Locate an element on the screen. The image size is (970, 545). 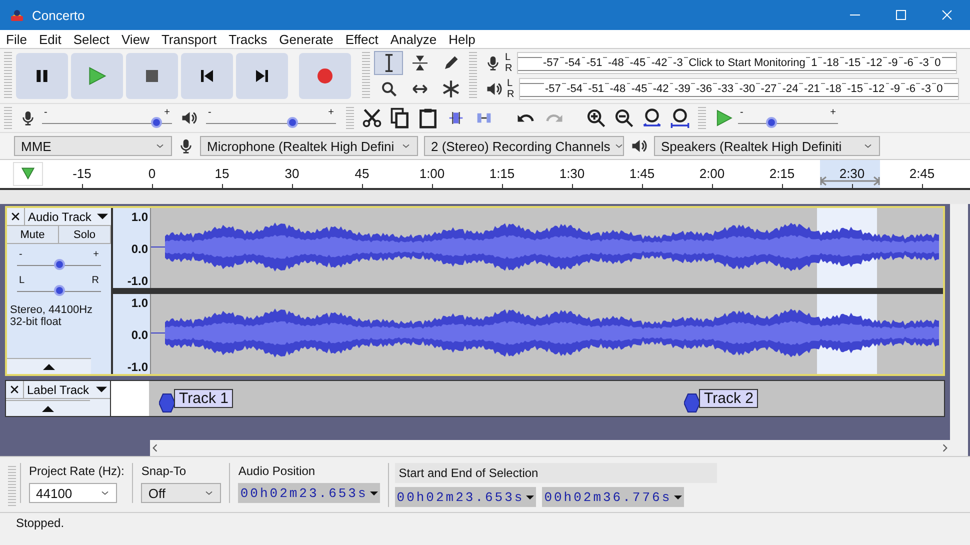
track-info-text: 32-bit float is located at coordinates (36, 322).